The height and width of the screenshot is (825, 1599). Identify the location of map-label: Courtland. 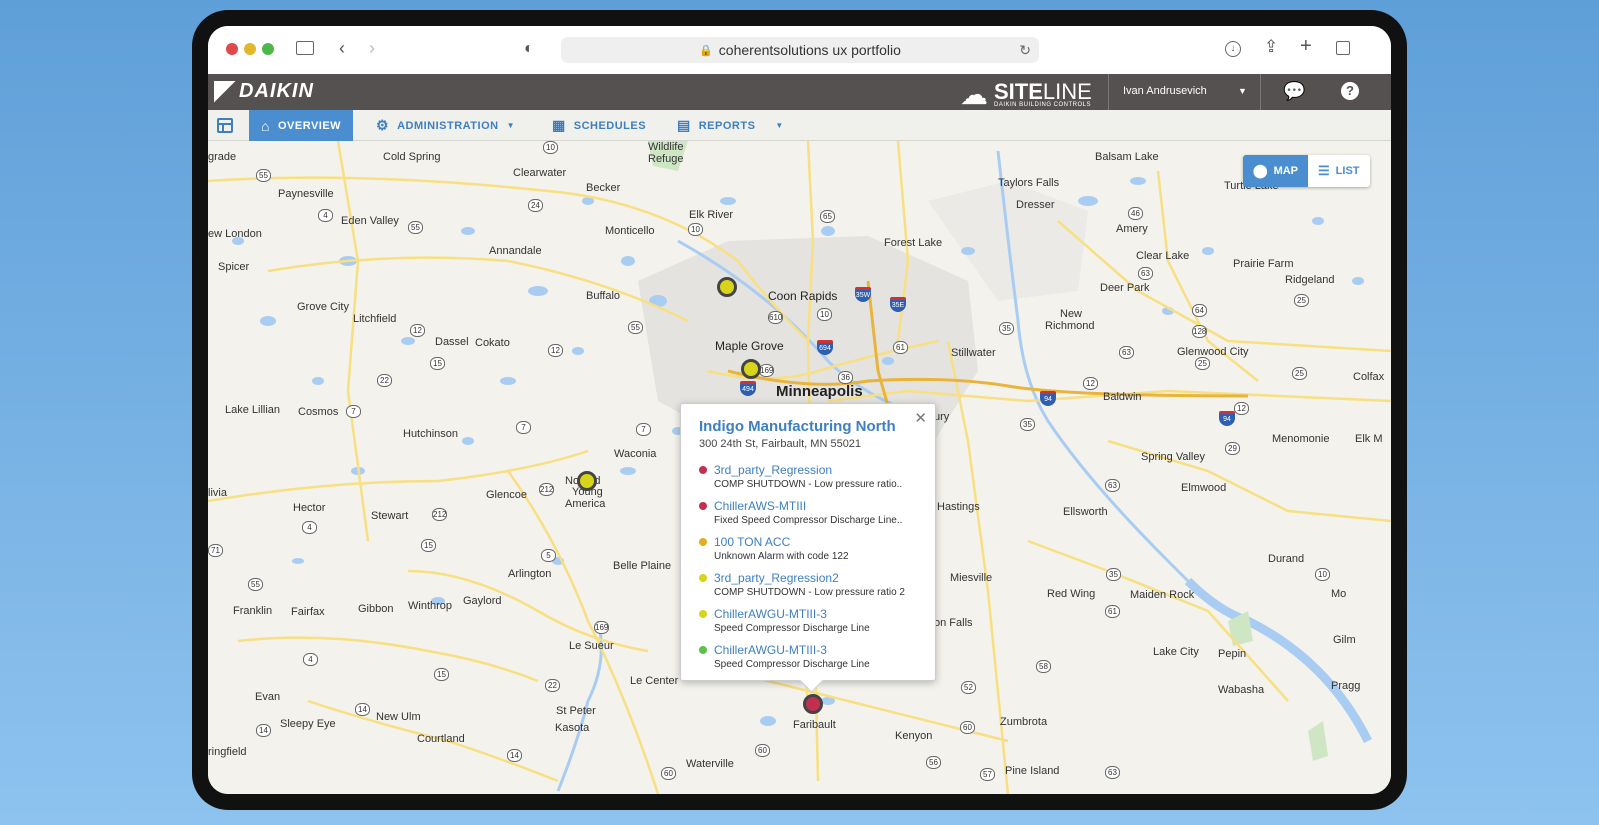
(441, 739).